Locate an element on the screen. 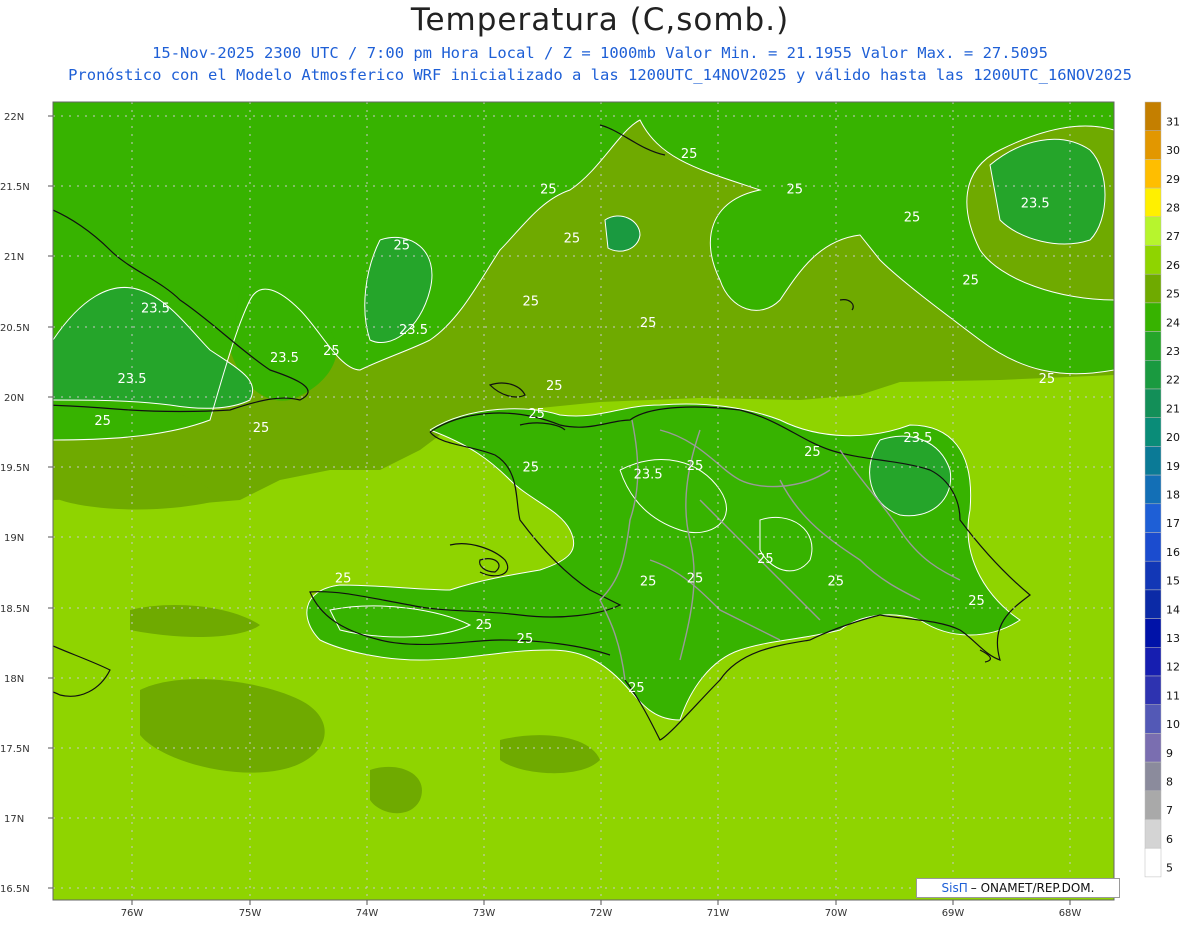 The image size is (1200, 927). credit-text: – ONAMET/REP.DOM. is located at coordinates (1032, 888).